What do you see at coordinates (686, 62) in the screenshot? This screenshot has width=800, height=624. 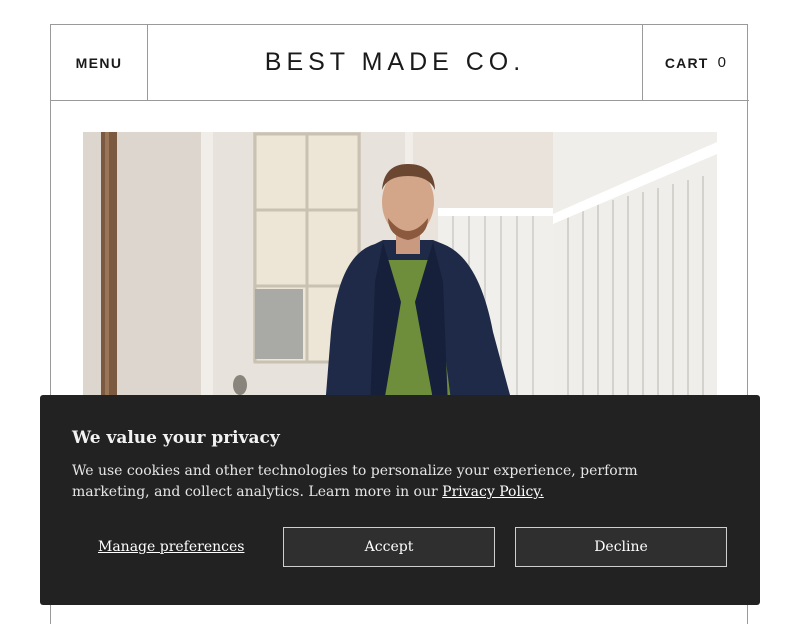 I see `cart-label: CART` at bounding box center [686, 62].